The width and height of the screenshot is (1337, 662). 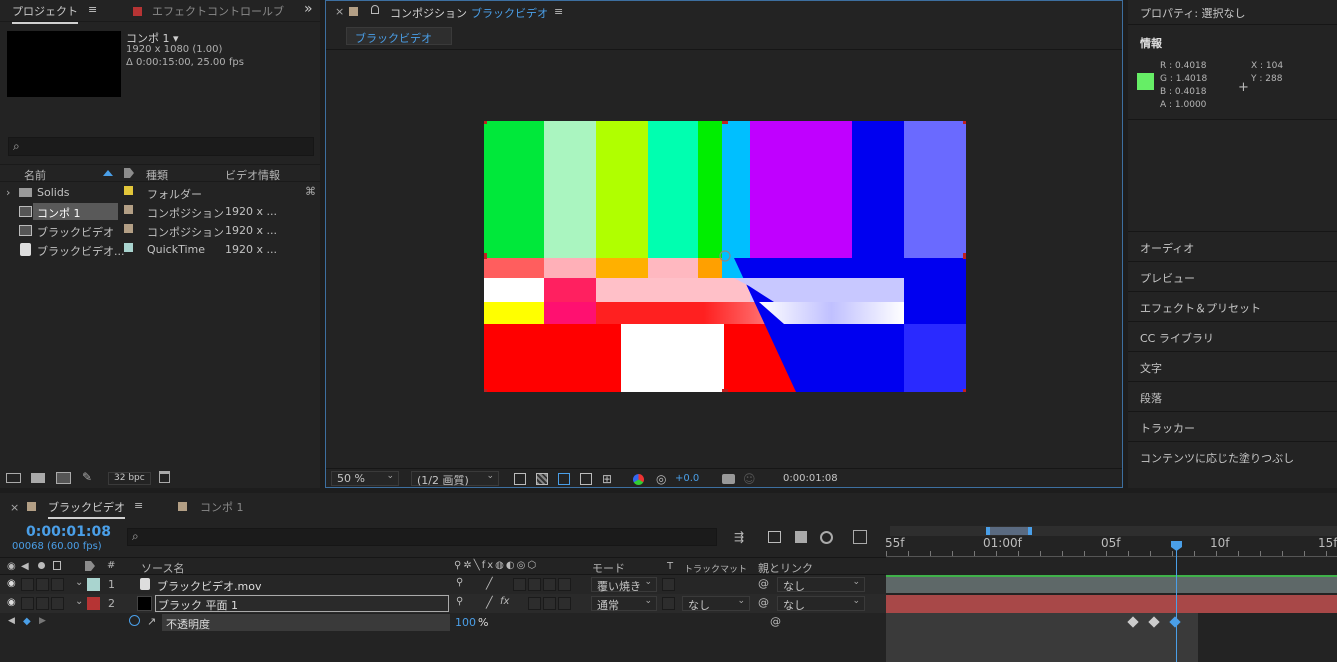 What do you see at coordinates (13, 478) in the screenshot?
I see `interpret-footage-icon` at bounding box center [13, 478].